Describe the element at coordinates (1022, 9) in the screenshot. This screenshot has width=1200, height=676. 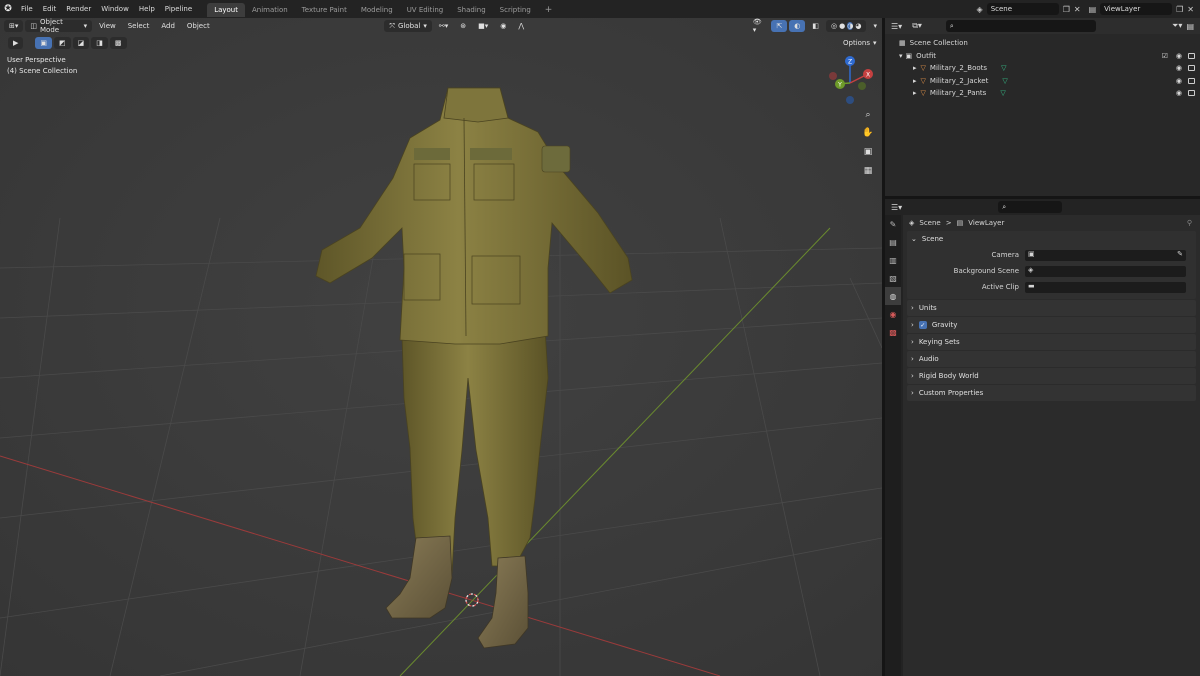
I see `scene-selector: Scene` at that location.